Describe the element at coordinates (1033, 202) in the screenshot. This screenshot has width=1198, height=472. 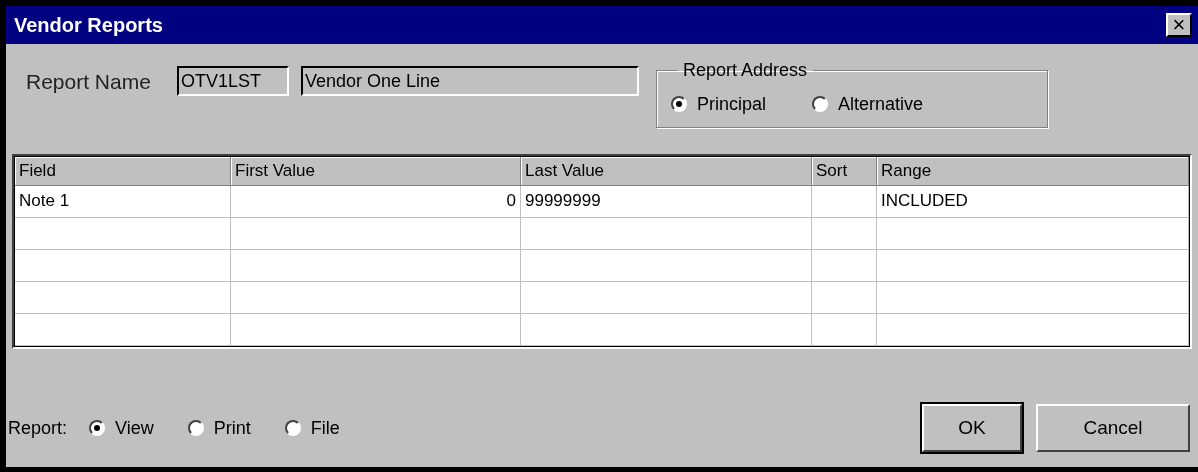
I see `table-cell: INCLUDED` at that location.